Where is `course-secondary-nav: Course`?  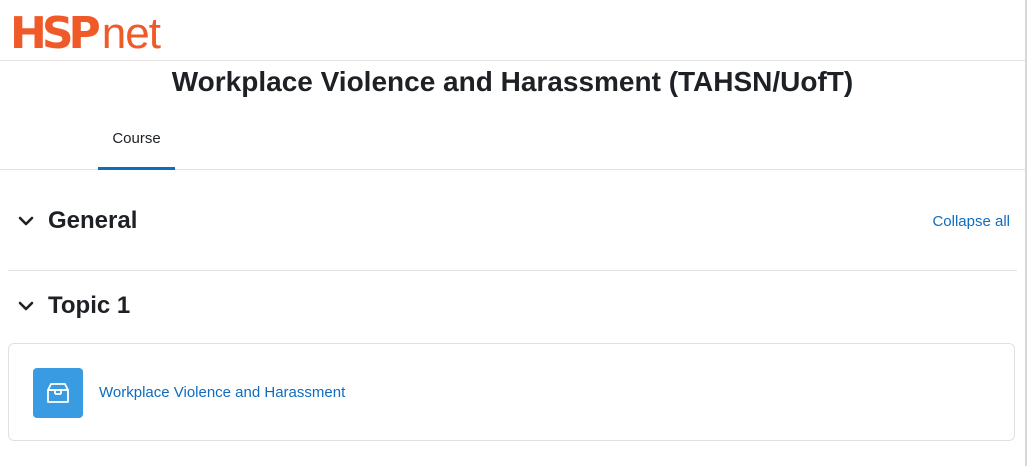 course-secondary-nav: Course is located at coordinates (512, 145).